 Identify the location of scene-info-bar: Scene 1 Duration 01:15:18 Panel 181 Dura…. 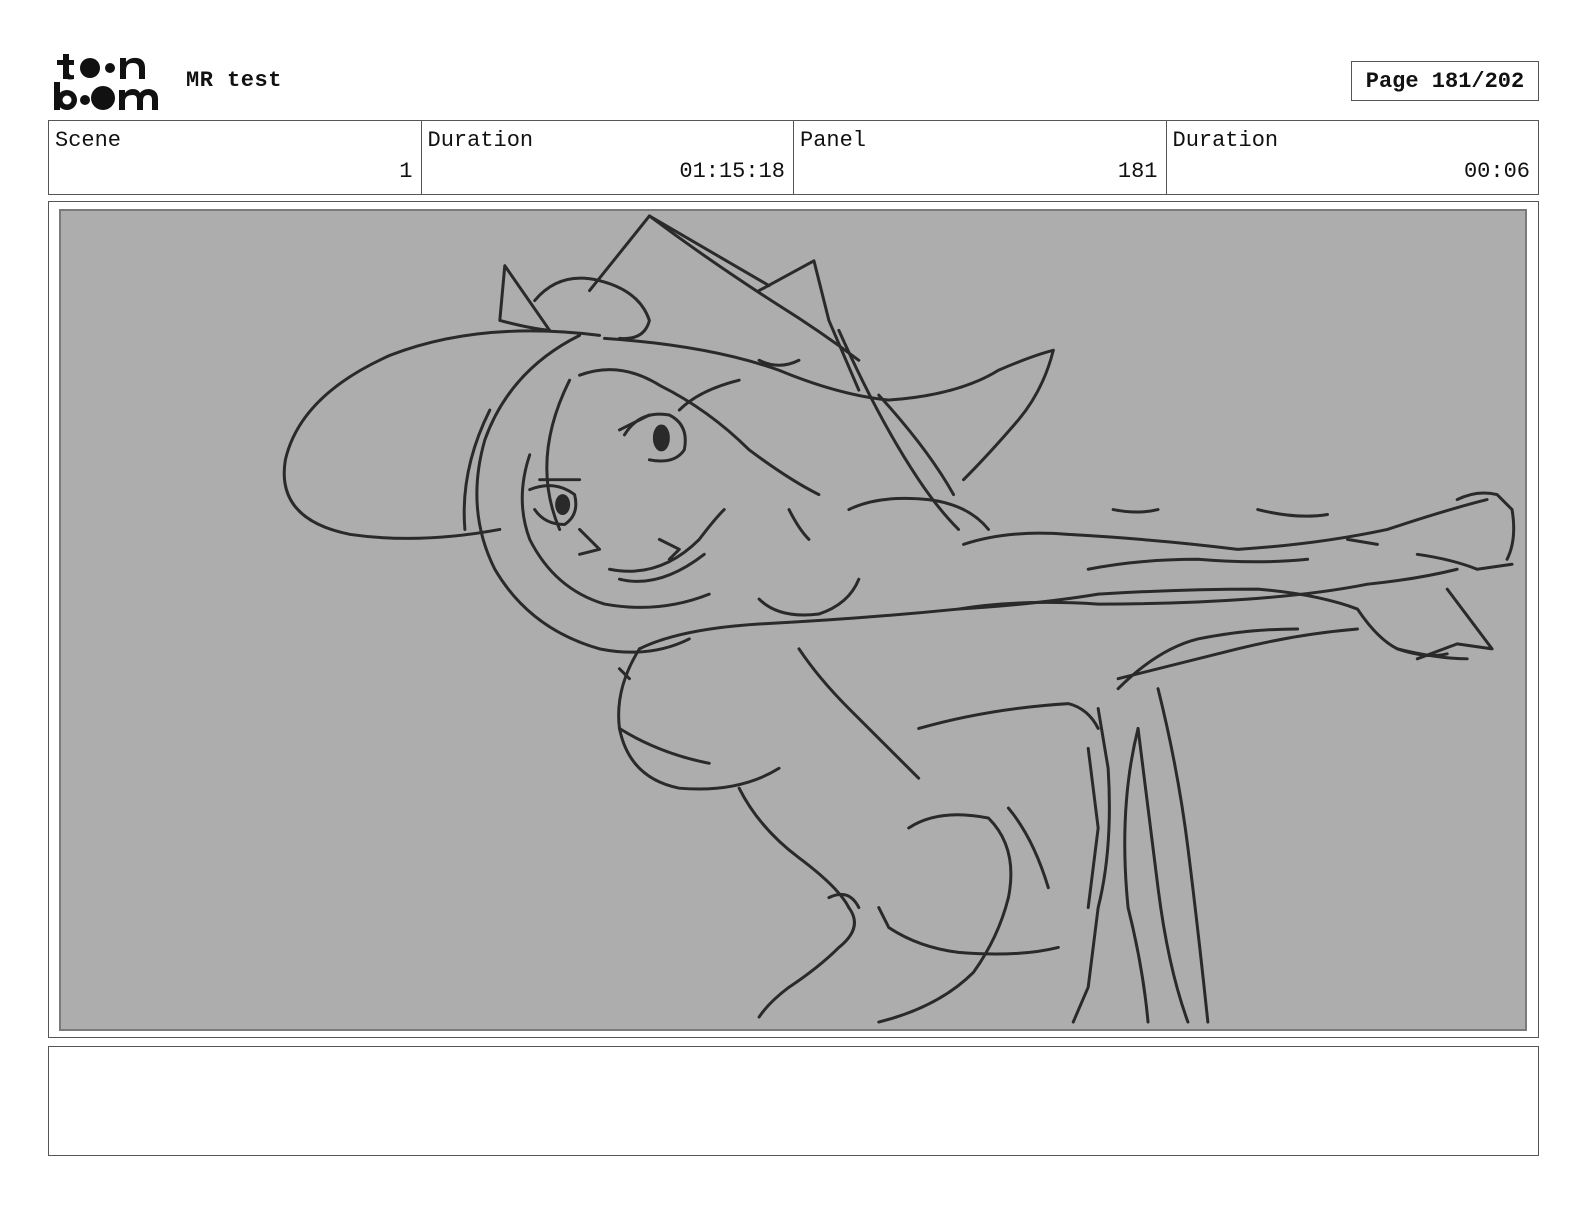
(793, 157).